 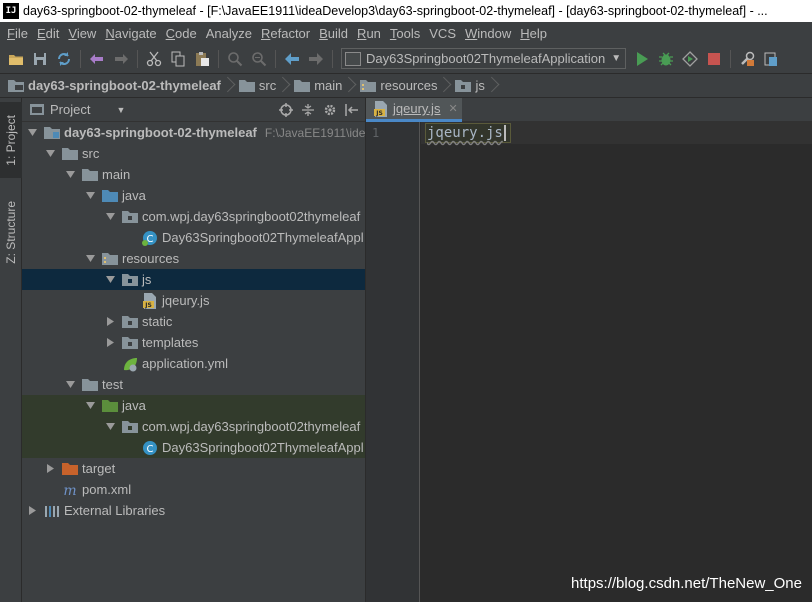 I want to click on tree-item-test-java: java, so click(x=193, y=405).